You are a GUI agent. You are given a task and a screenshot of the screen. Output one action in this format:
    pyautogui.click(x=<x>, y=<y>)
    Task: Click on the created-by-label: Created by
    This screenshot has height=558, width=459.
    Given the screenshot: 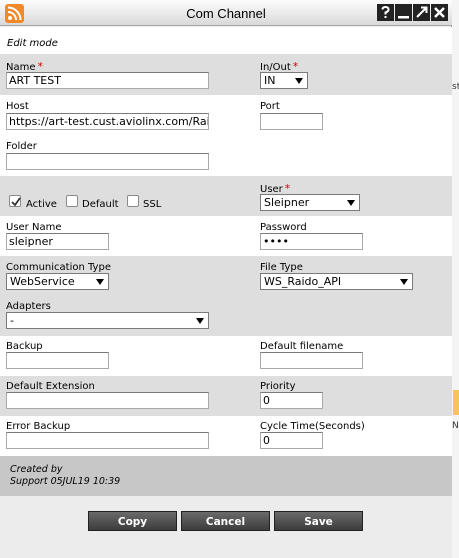 What is the action you would take?
    pyautogui.click(x=36, y=469)
    